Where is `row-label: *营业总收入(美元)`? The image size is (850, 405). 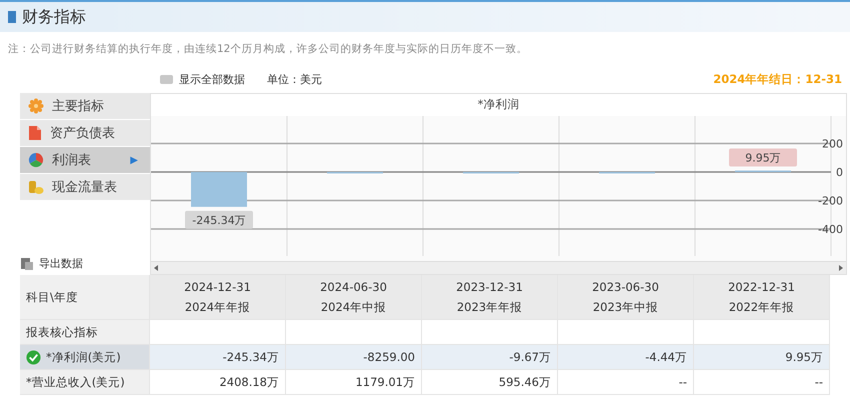 row-label: *营业总收入(美元) is located at coordinates (85, 382).